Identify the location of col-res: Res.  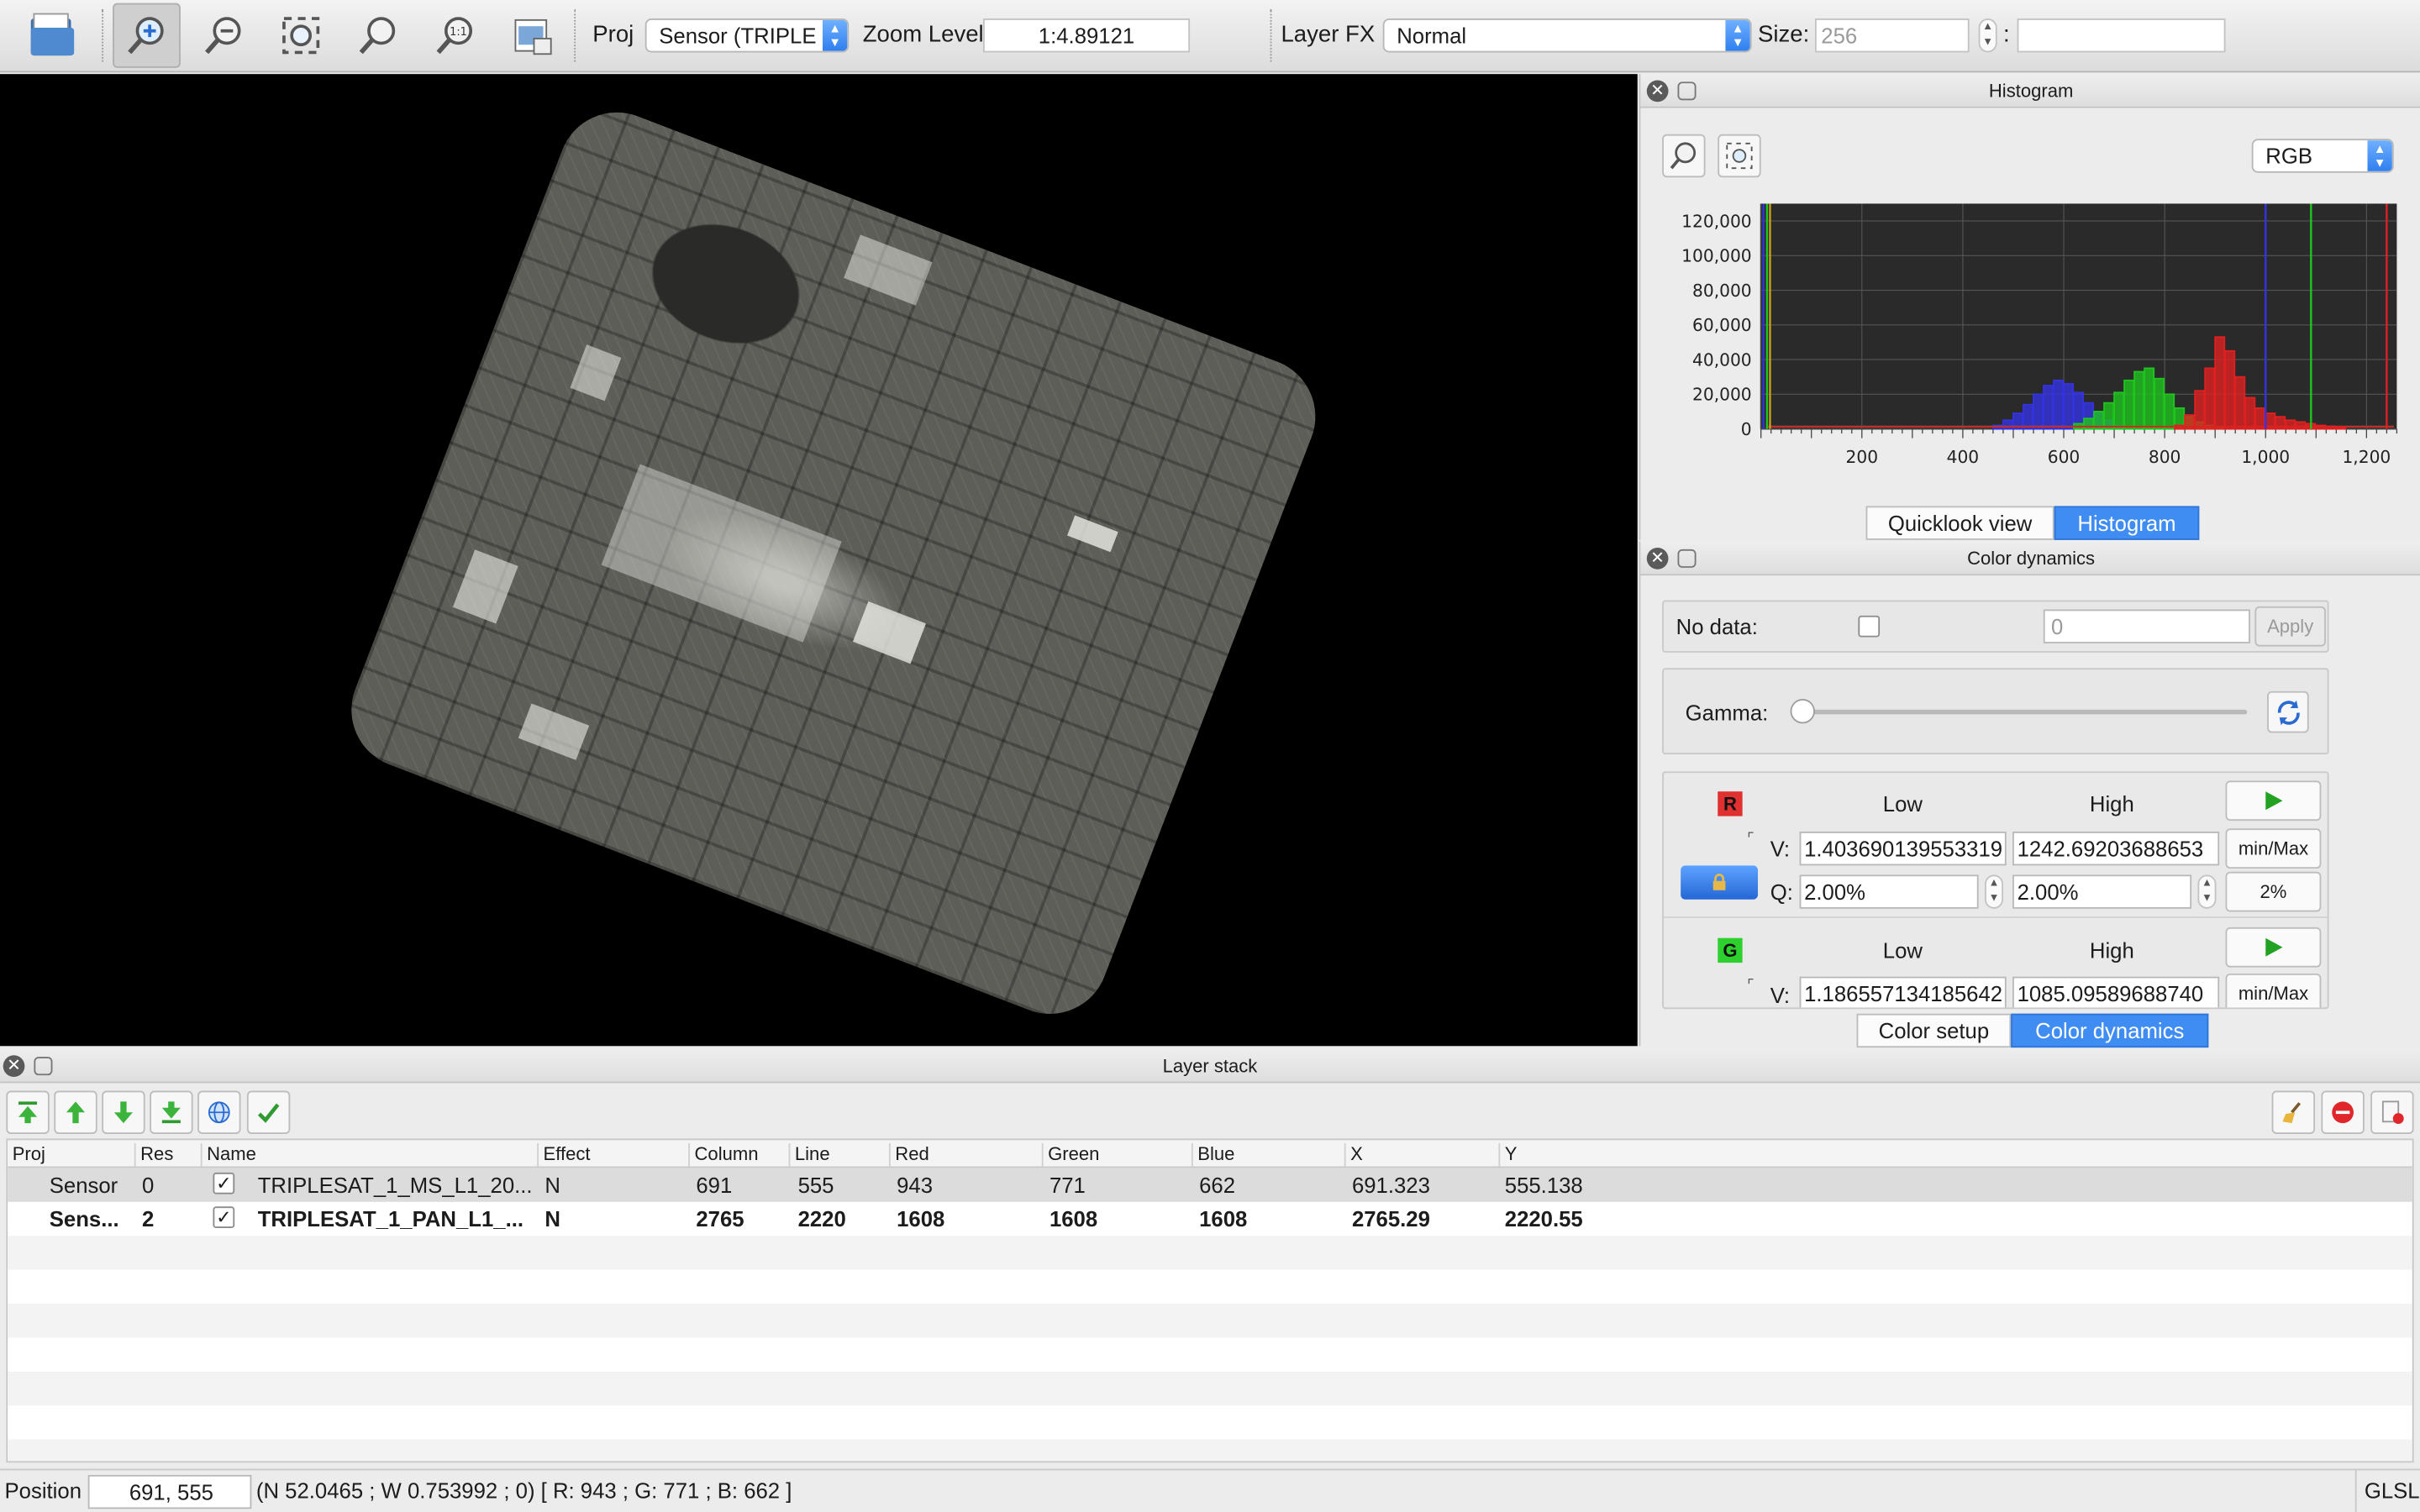
(153, 1154).